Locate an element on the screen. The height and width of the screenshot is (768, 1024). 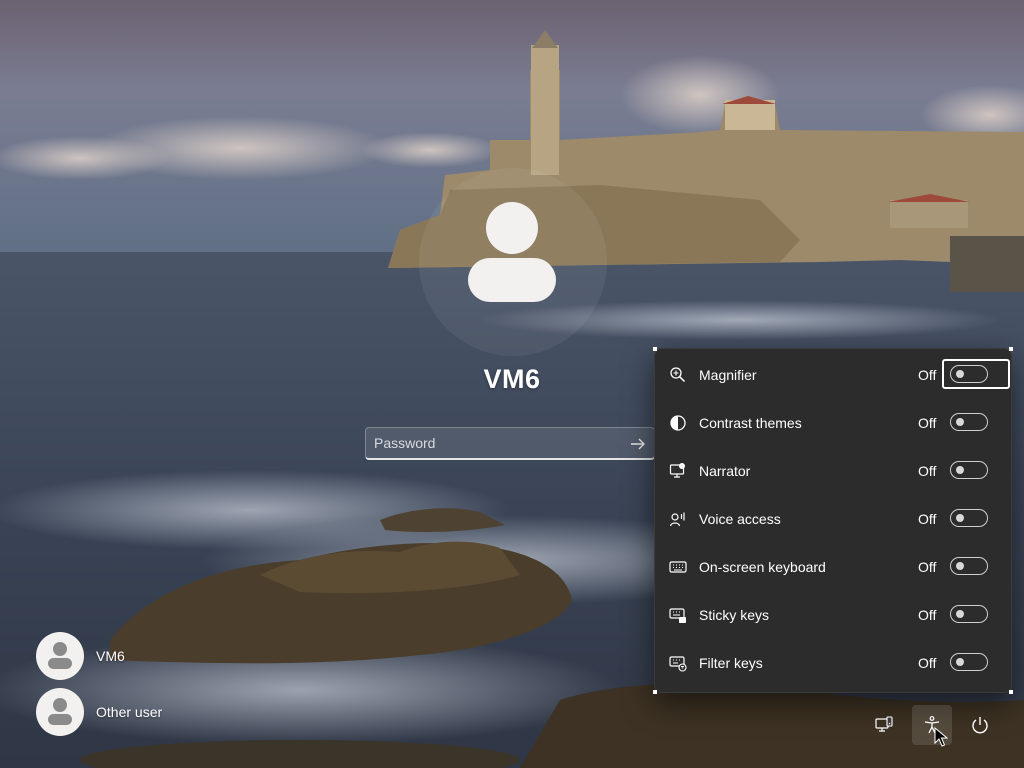
user-name: VM6 is located at coordinates (110, 656).